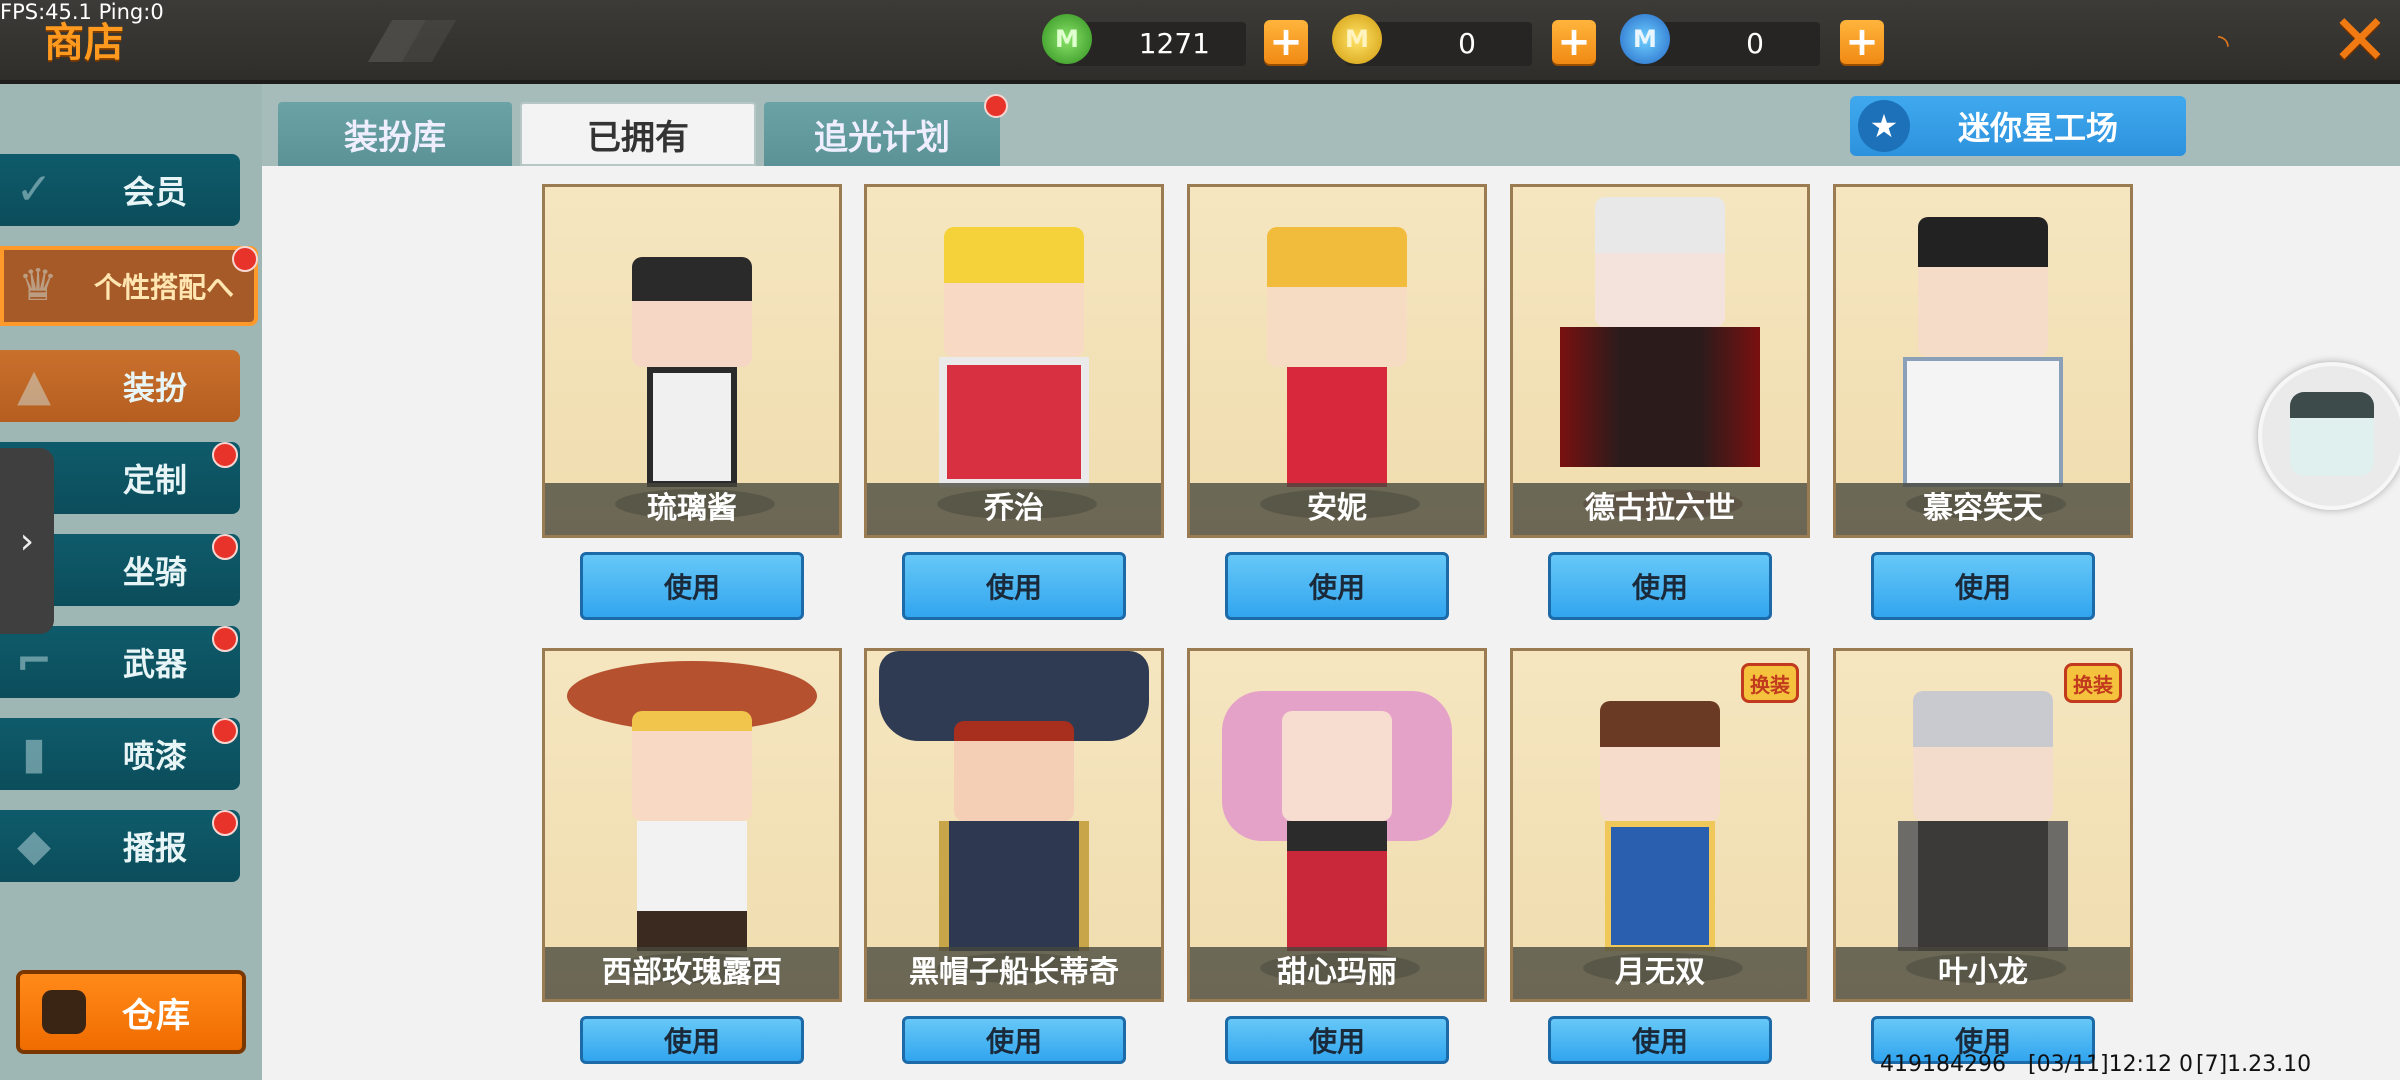 This screenshot has height=1080, width=2400. Describe the element at coordinates (120, 386) in the screenshot. I see `sidebar-item-outfit: ▲ 装扮` at that location.